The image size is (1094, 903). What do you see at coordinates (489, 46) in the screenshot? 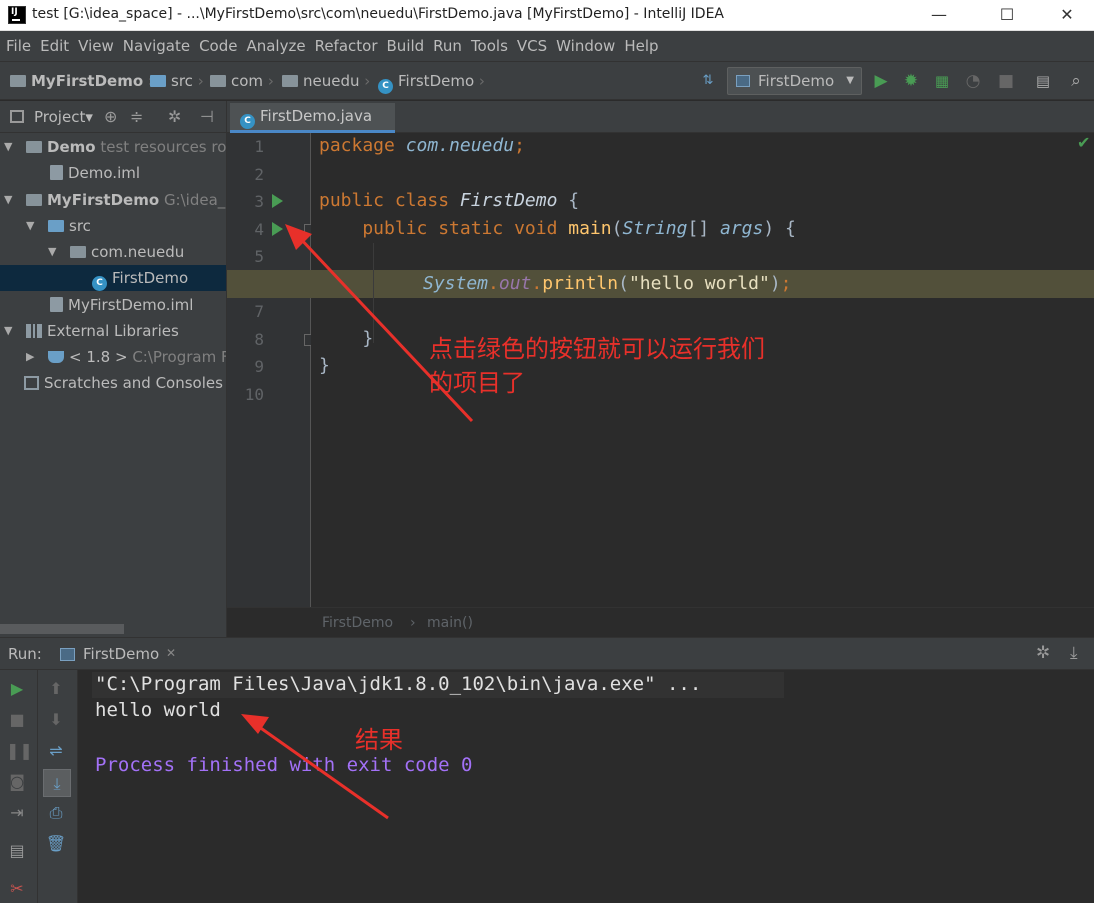
I see `menu-tools: Tools` at bounding box center [489, 46].